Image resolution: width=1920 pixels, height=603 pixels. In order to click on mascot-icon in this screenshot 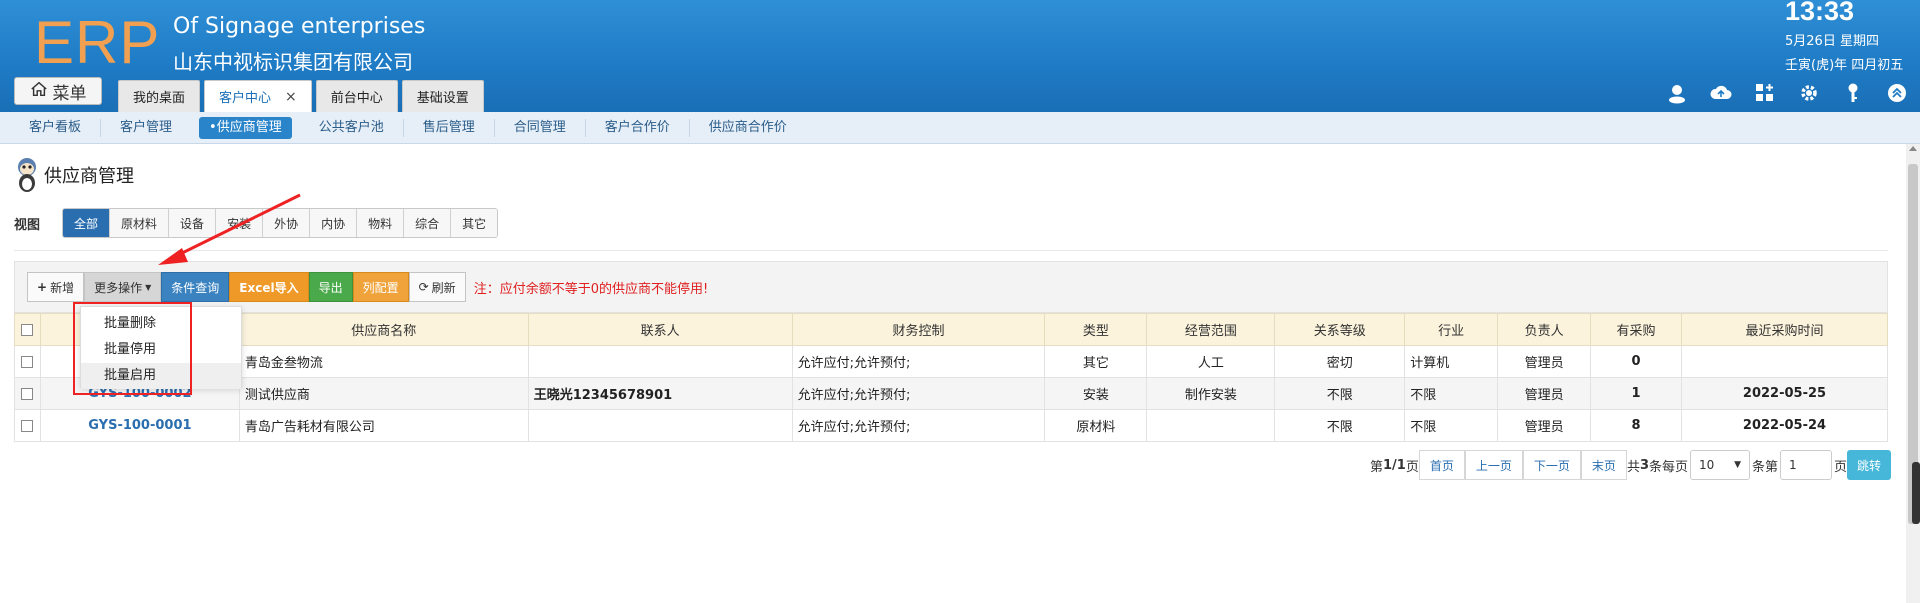, I will do `click(27, 175)`.